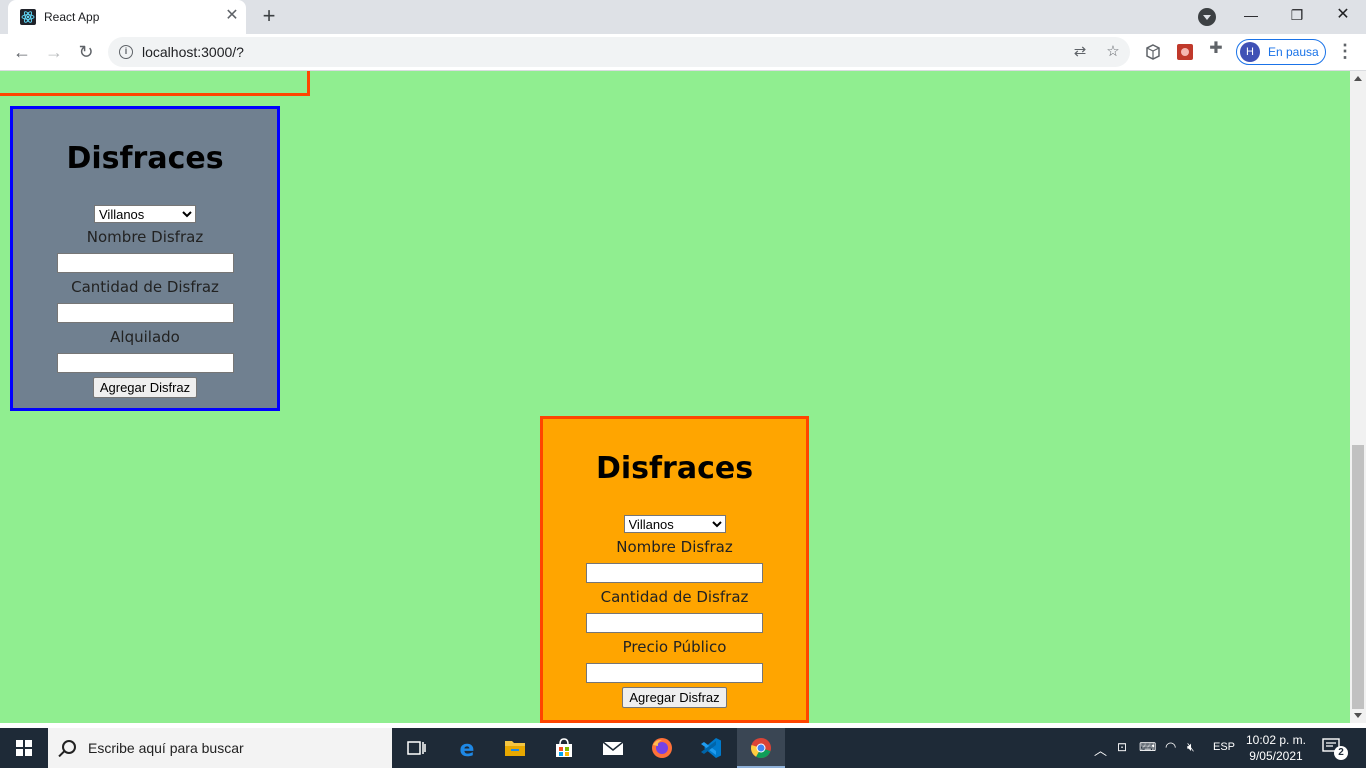 This screenshot has width=1366, height=768. I want to click on minimize-button: —, so click(1251, 15).